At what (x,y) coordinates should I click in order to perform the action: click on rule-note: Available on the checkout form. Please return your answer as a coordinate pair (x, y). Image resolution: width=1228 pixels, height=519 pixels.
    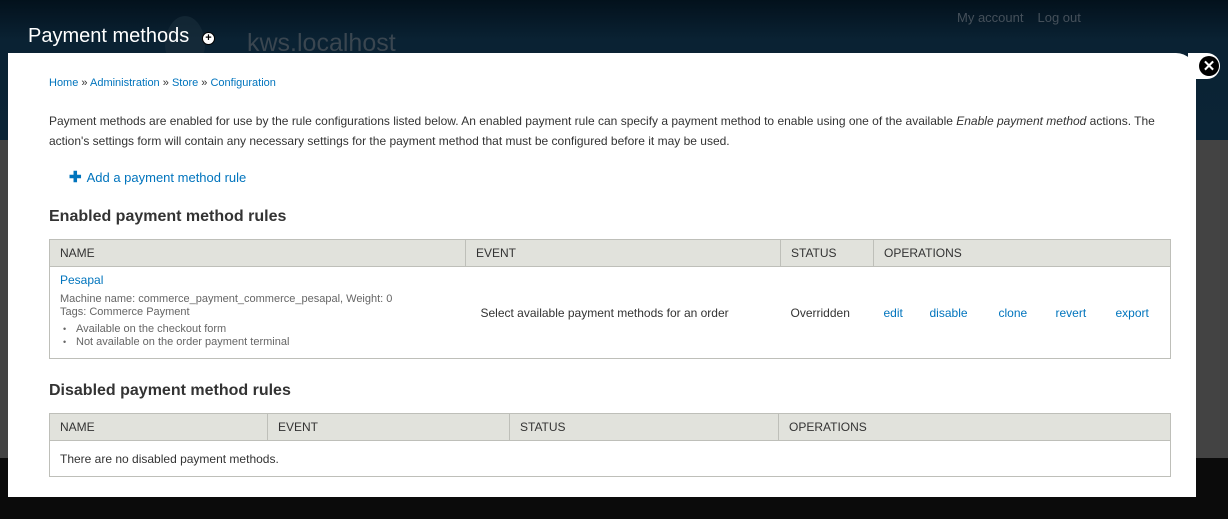
    Looking at the image, I should click on (258, 329).